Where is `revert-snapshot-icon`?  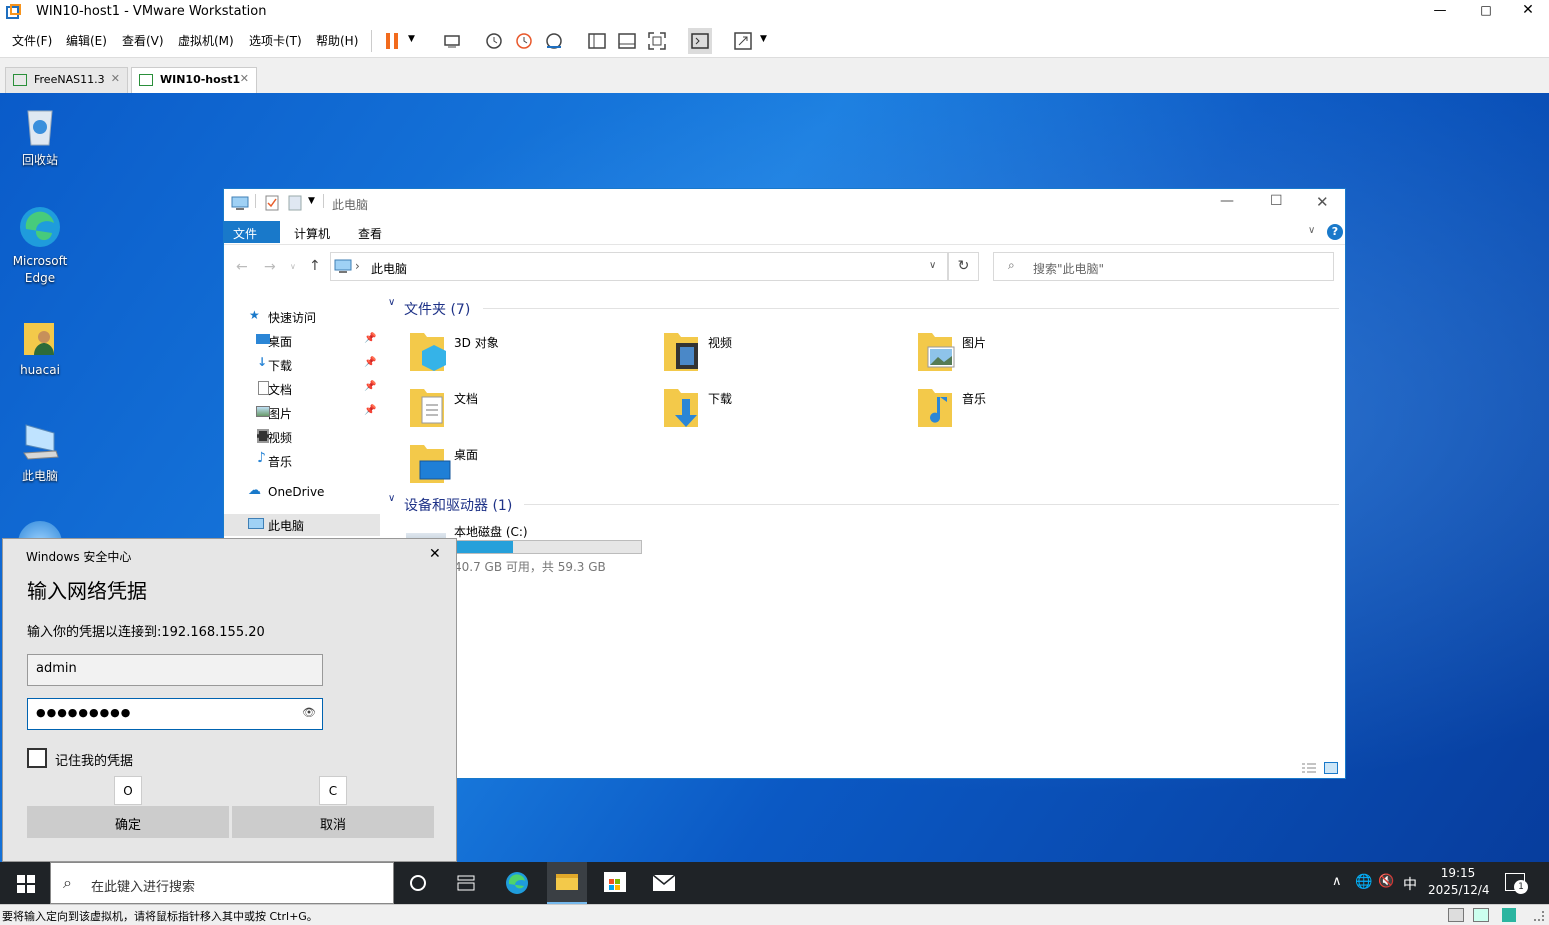
revert-snapshot-icon is located at coordinates (524, 41).